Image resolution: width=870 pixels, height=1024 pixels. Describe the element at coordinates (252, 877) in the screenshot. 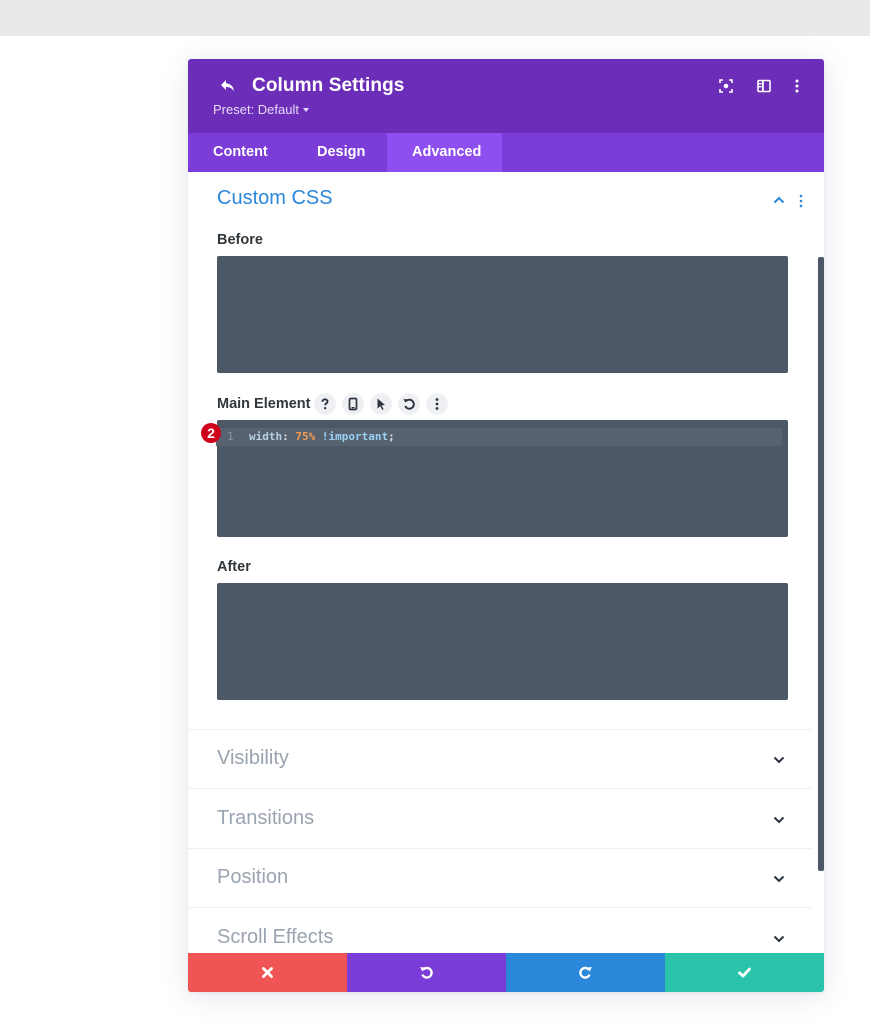

I see `position-section-title: Position` at that location.